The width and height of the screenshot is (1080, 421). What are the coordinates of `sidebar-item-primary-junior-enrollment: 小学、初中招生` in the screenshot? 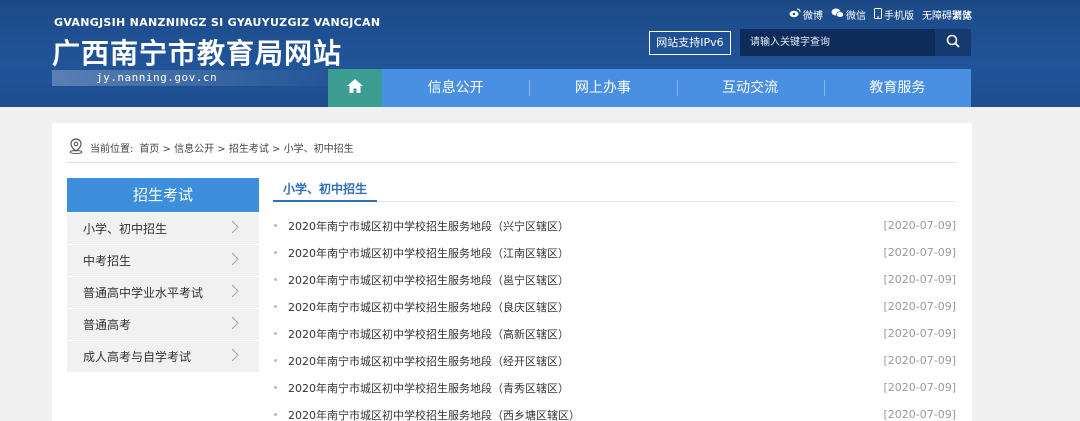 It's located at (163, 228).